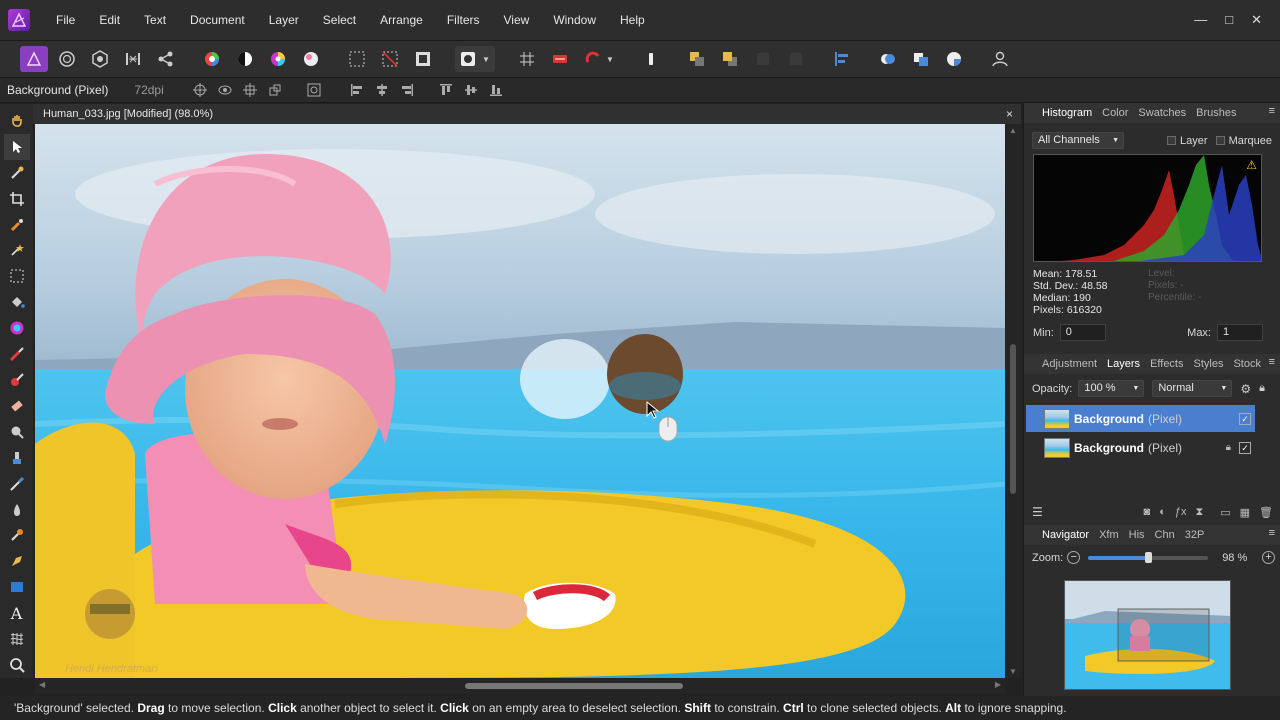  Describe the element at coordinates (599, 59) in the screenshot. I see `snapping-magnet-icon: ▼` at that location.